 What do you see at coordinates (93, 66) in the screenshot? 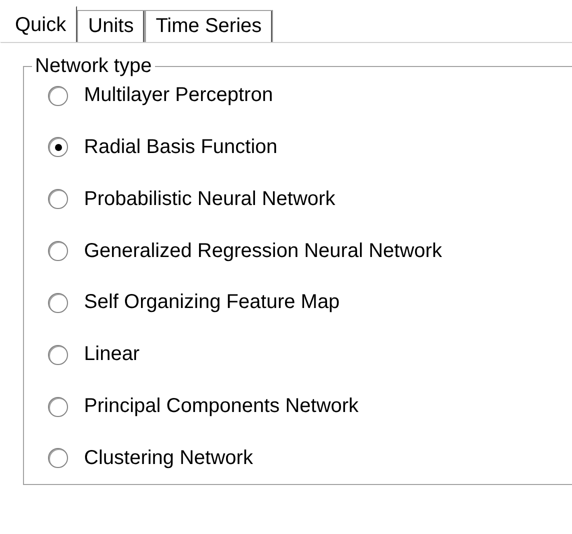
I see `group-title: Network type` at bounding box center [93, 66].